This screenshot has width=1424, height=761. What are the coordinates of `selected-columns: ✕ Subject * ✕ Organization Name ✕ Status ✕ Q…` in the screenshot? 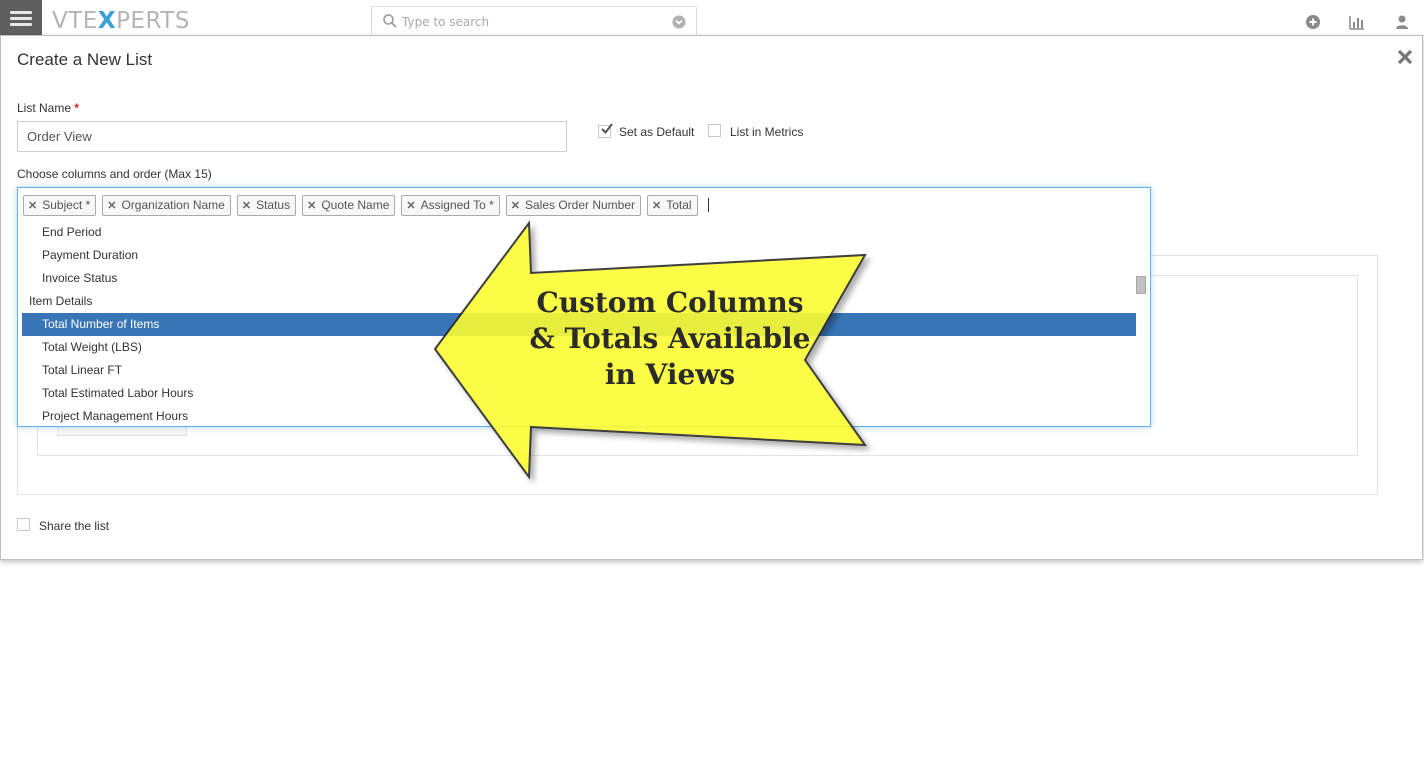 It's located at (366, 205).